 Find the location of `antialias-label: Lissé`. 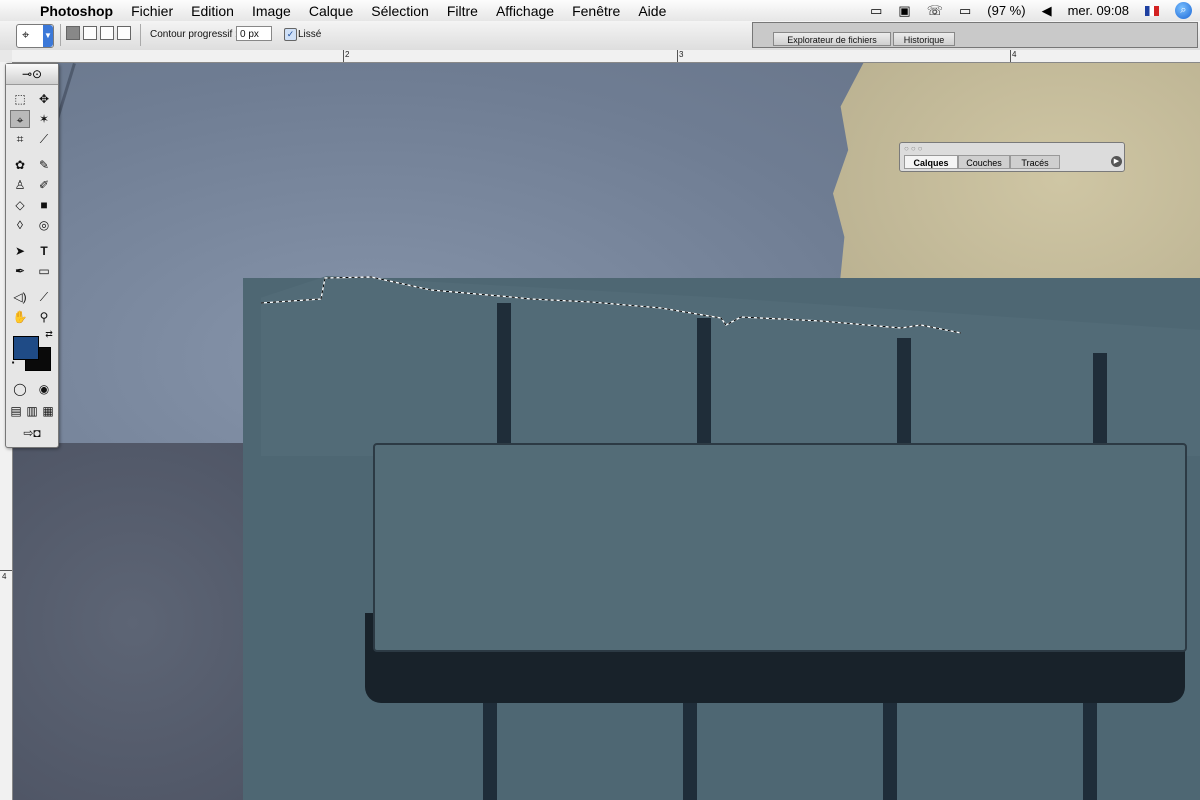

antialias-label: Lissé is located at coordinates (310, 34).